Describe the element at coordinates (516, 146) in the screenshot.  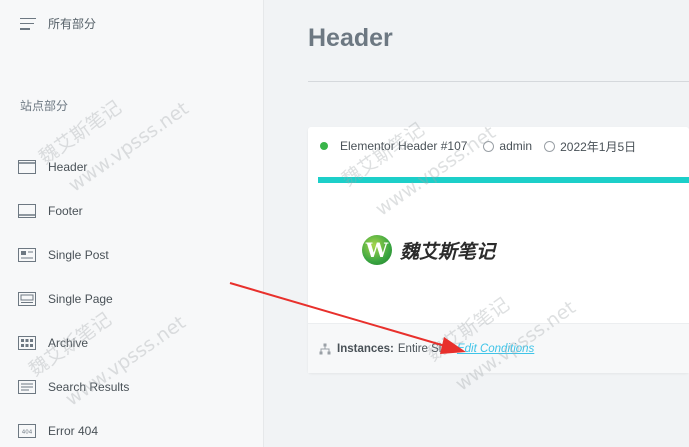
I see `author-name: admin` at that location.